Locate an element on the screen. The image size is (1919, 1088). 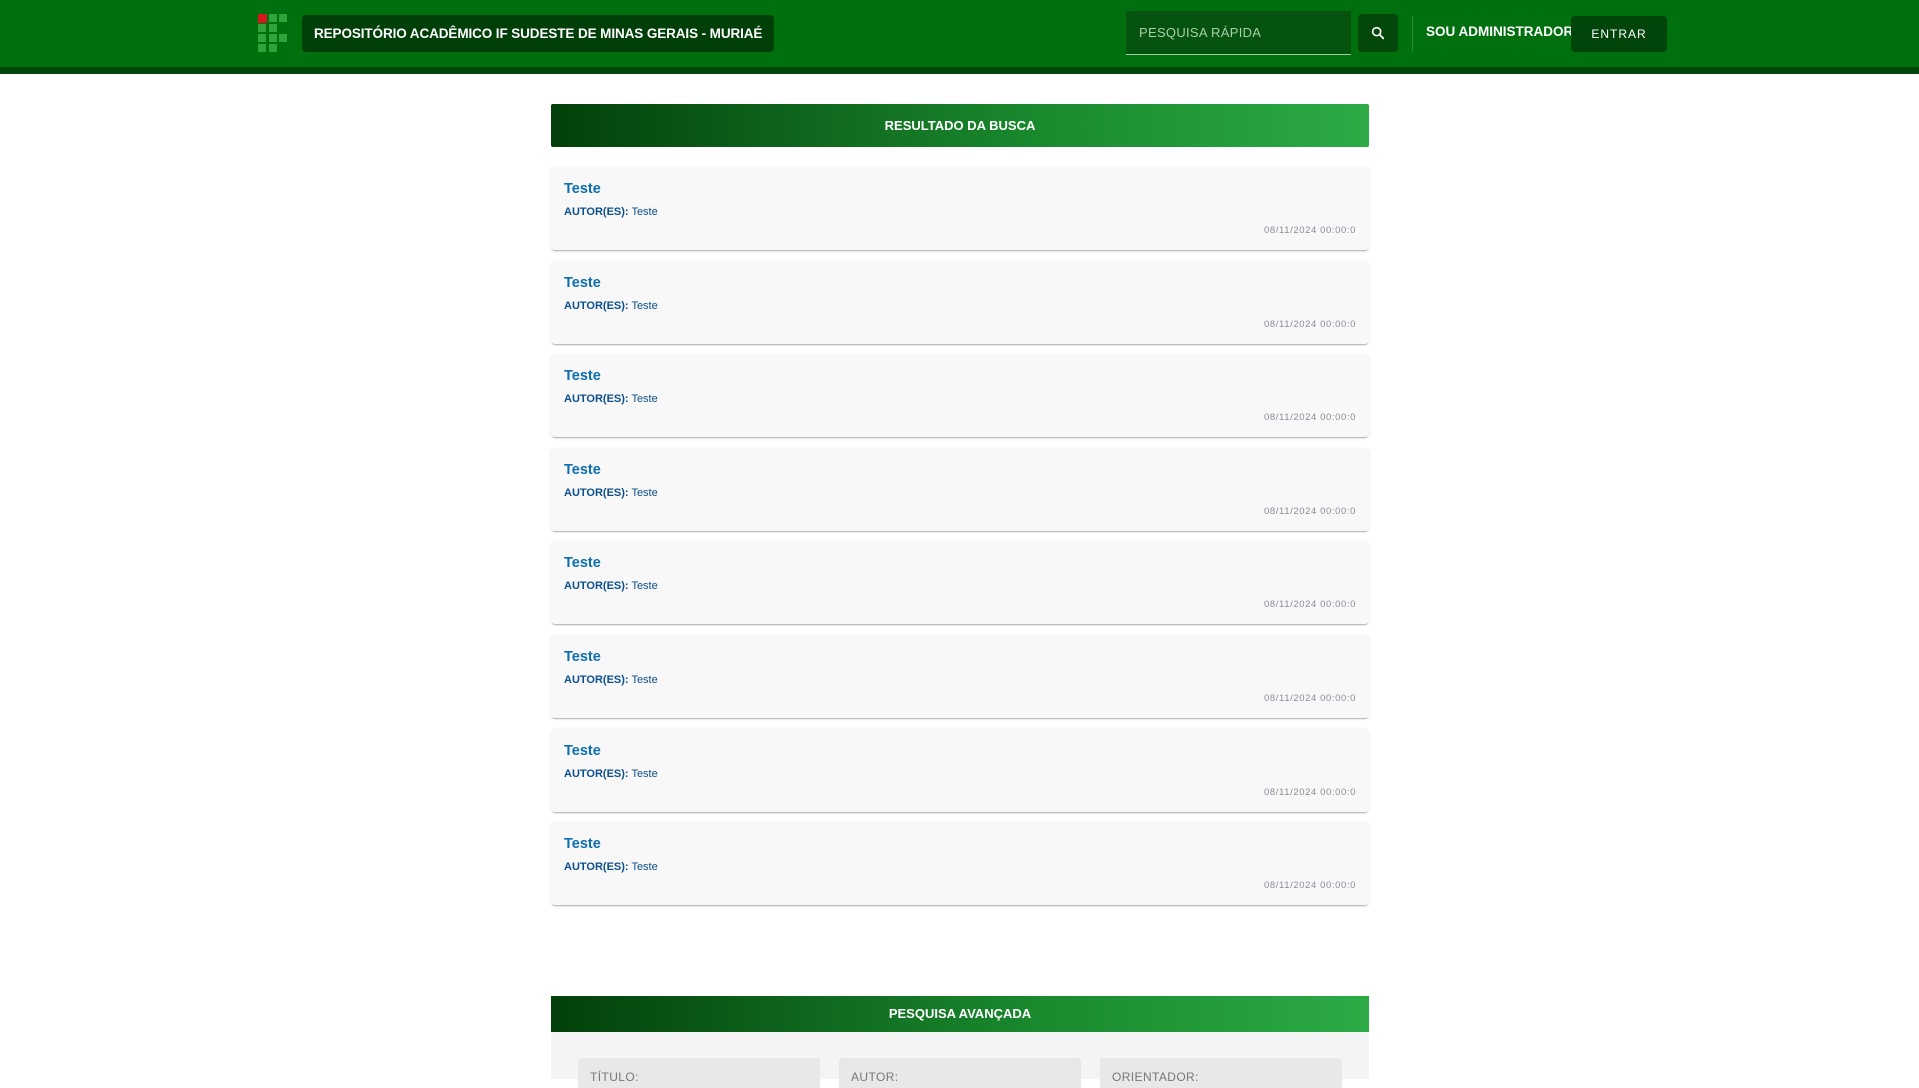
title-field-label: TÍTULO: is located at coordinates (614, 1077).